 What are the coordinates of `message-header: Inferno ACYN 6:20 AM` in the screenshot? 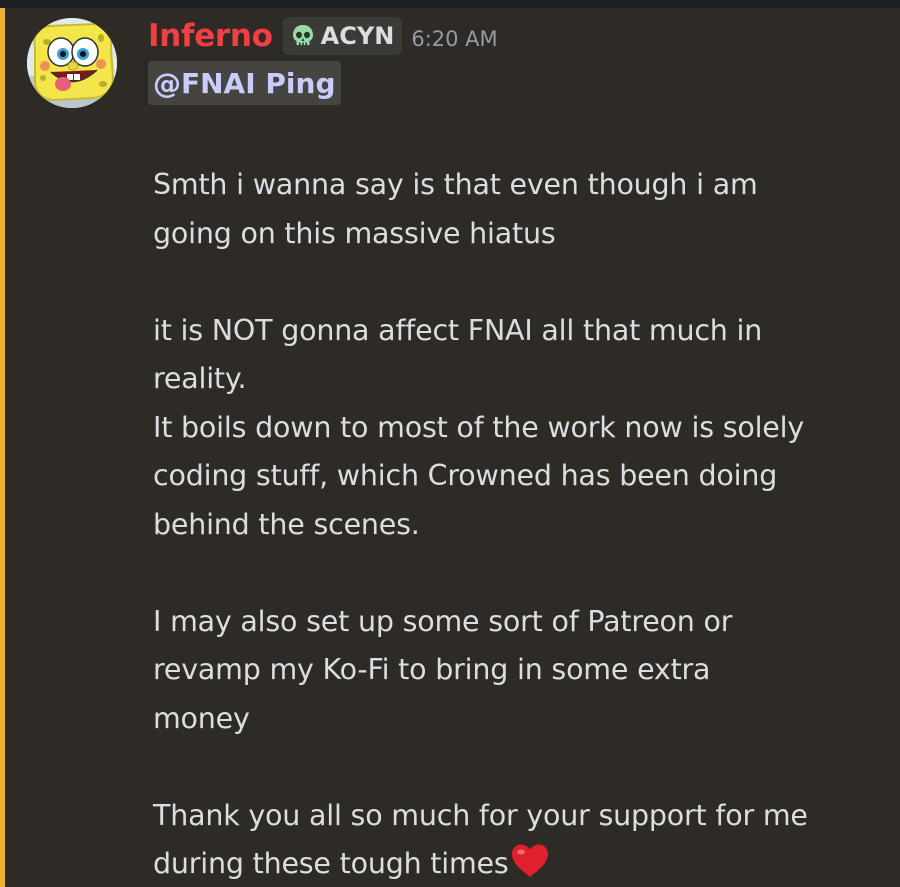 It's located at (323, 36).